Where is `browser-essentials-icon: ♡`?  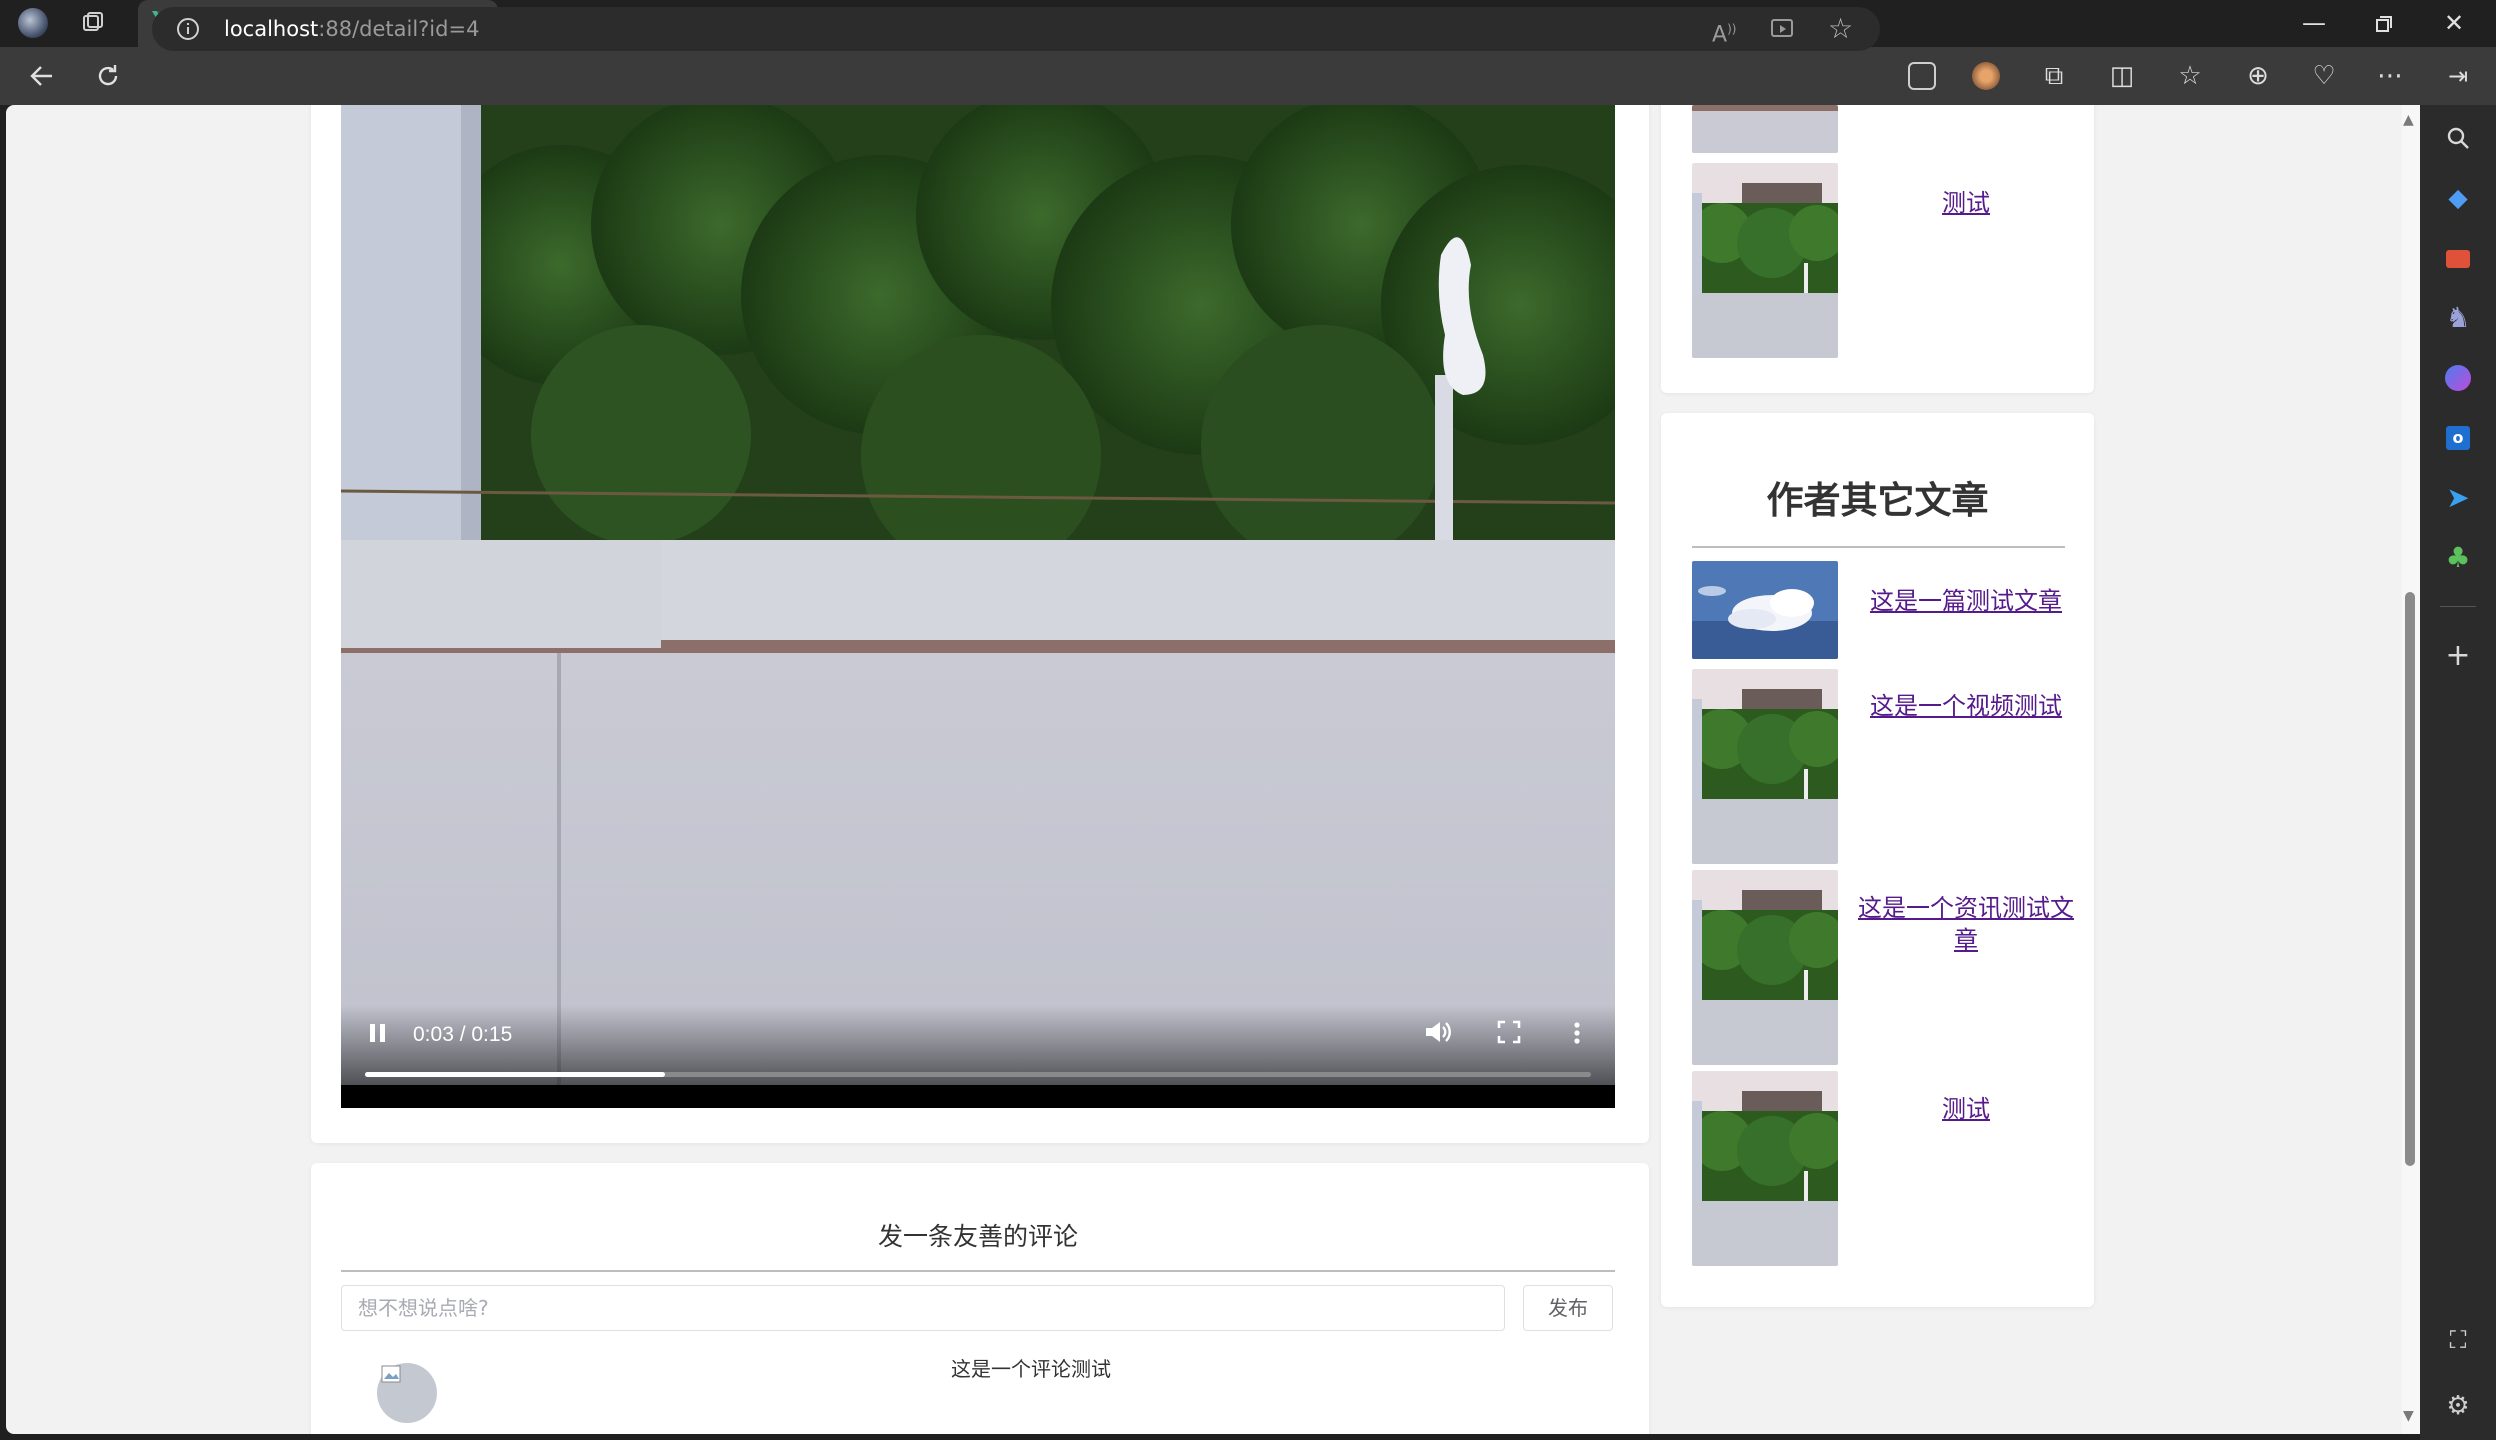
browser-essentials-icon: ♡ is located at coordinates (2324, 76).